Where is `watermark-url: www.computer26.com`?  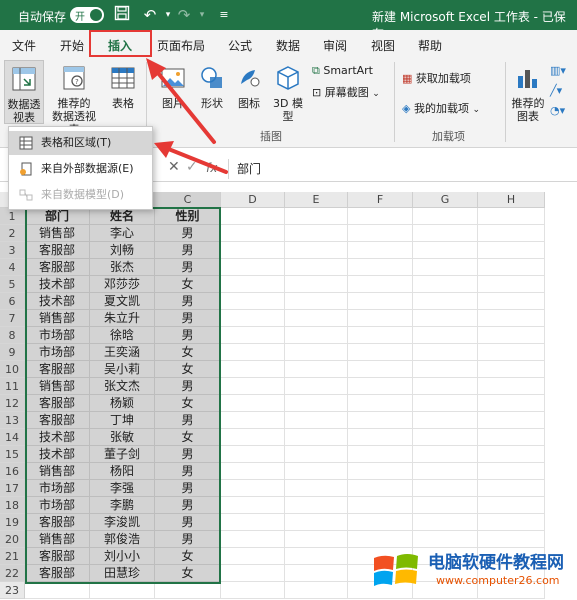 watermark-url: www.computer26.com is located at coordinates (498, 580).